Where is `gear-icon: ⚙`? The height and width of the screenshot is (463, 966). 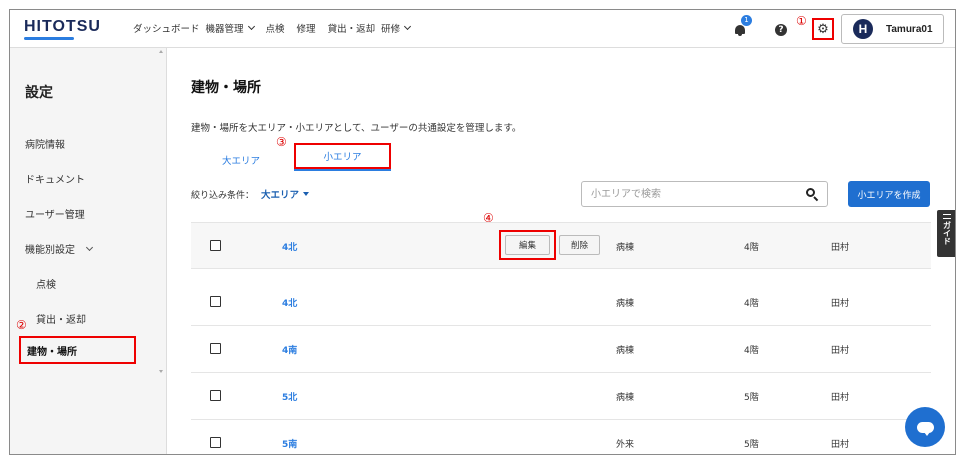 gear-icon: ⚙ is located at coordinates (823, 29).